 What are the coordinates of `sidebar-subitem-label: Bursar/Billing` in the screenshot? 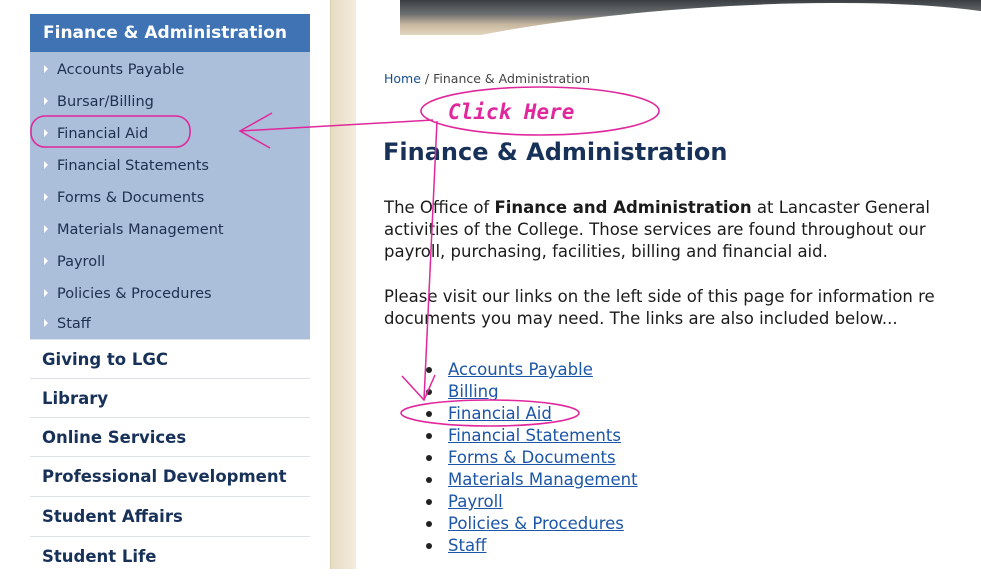 It's located at (105, 102).